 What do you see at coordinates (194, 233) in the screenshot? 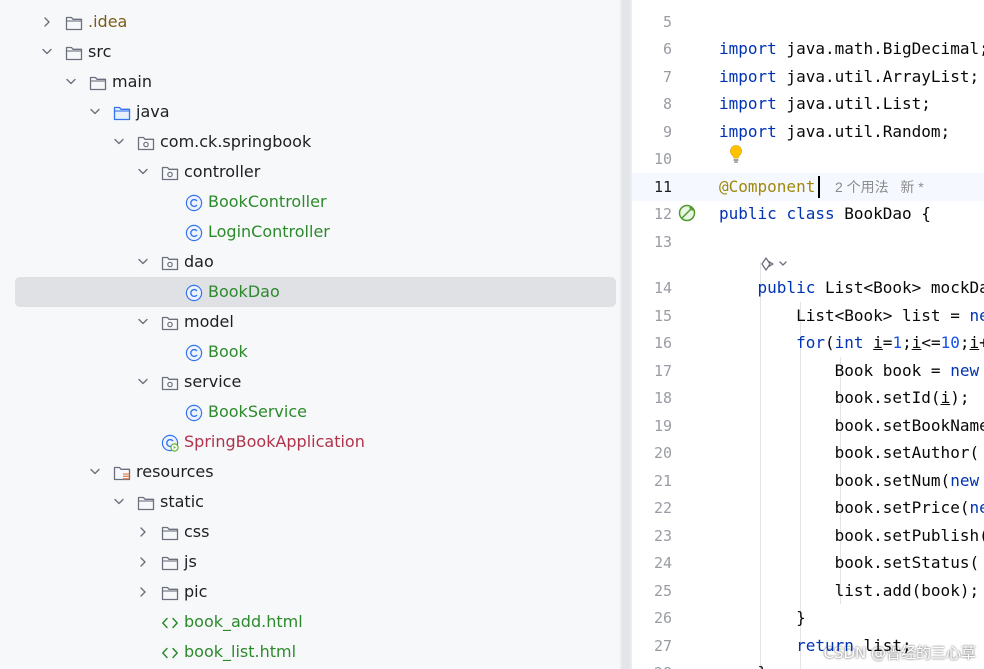
I see `java-class-icon` at bounding box center [194, 233].